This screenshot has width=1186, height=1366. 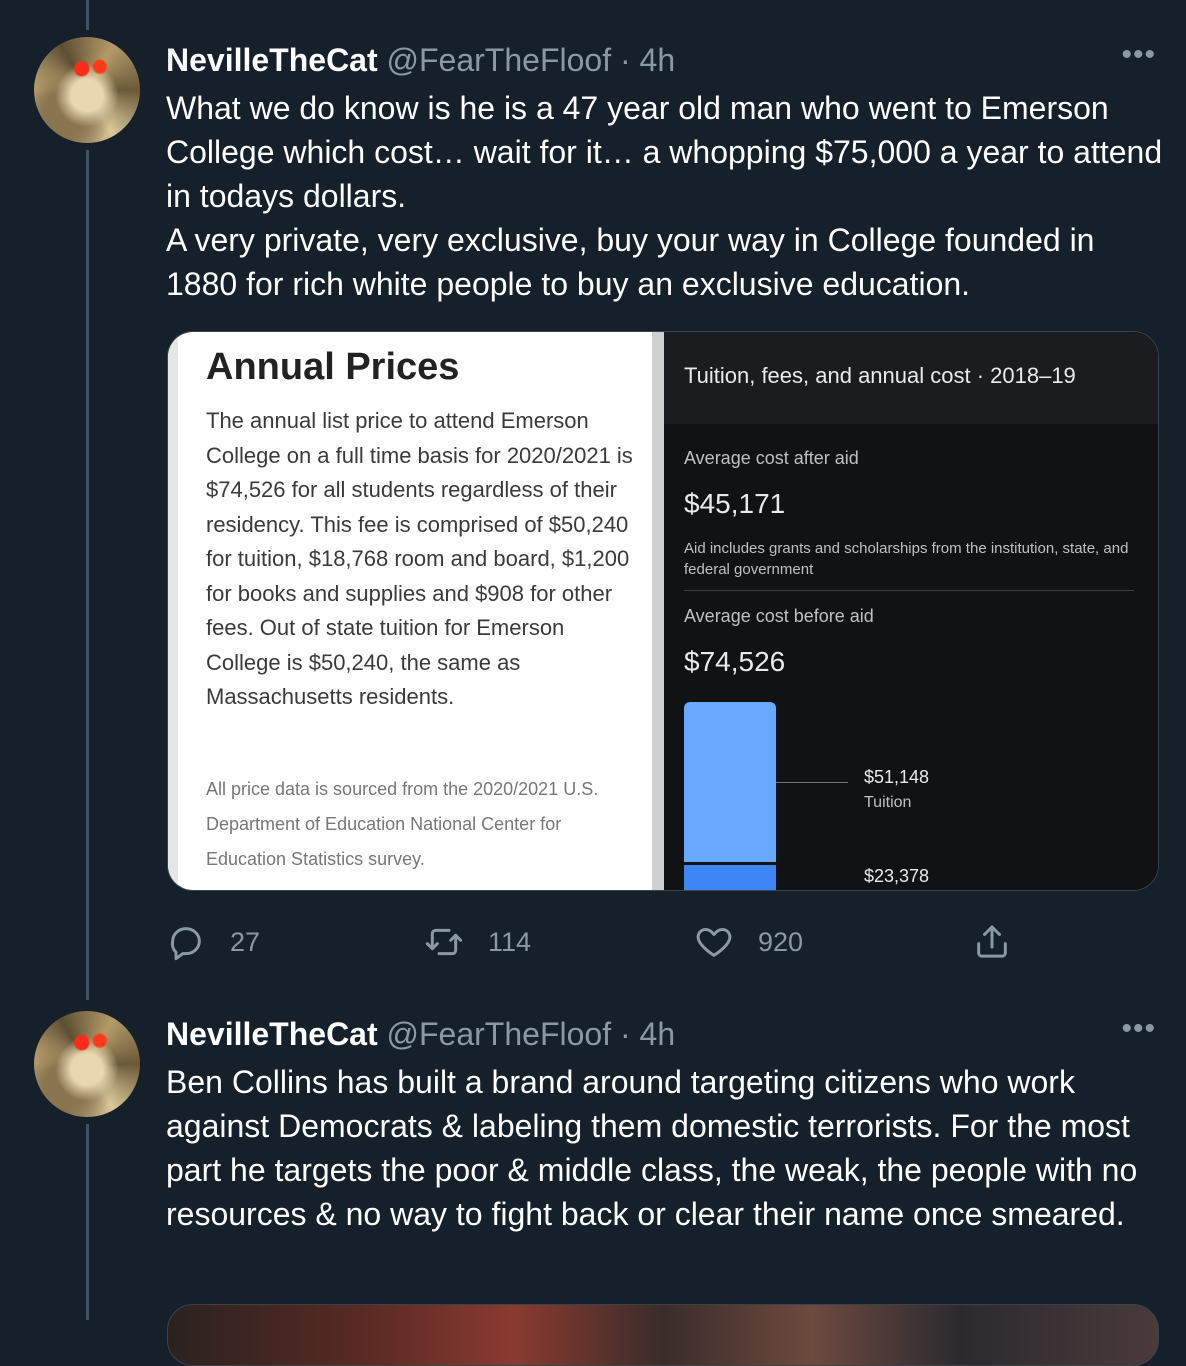 I want to click on before-aid-value: $74,526, so click(x=735, y=661).